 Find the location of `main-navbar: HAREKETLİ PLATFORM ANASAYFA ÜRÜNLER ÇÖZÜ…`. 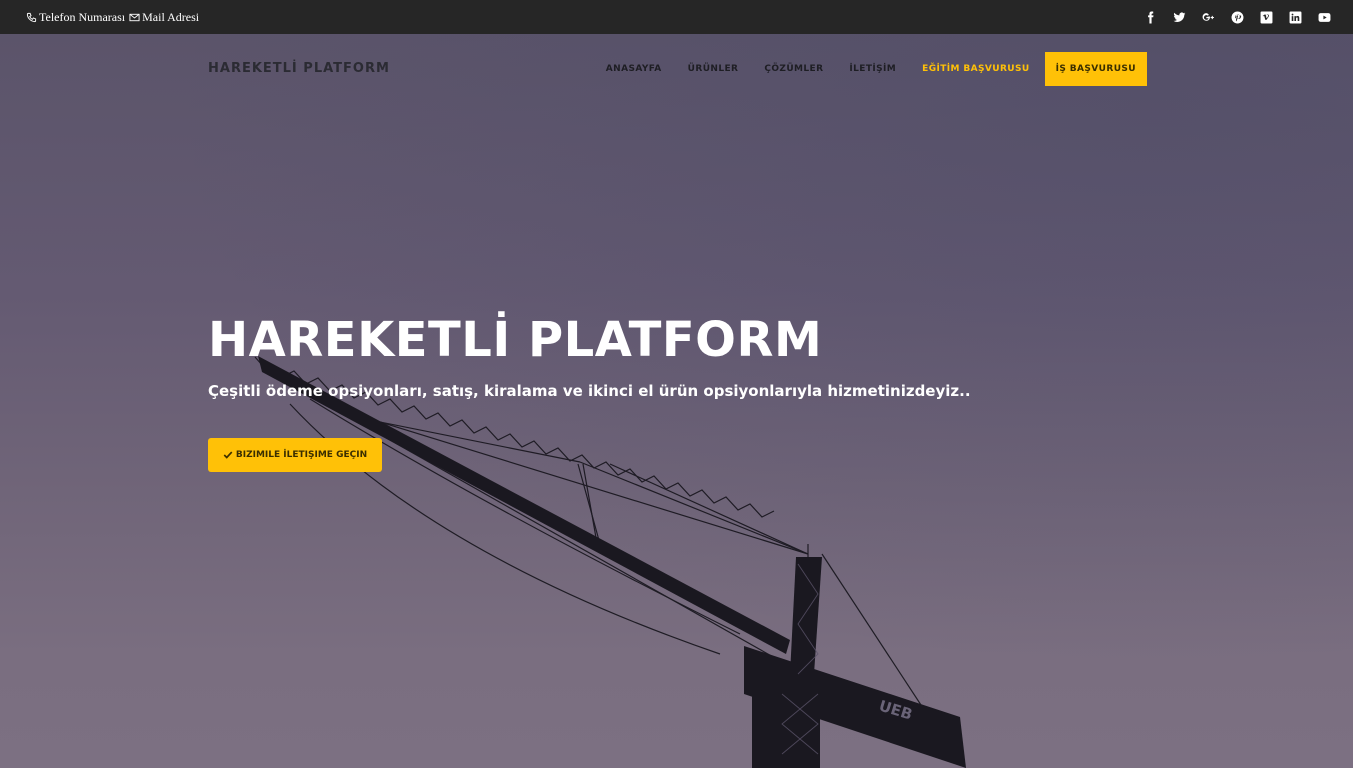

main-navbar: HAREKETLİ PLATFORM ANASAYFA ÜRÜNLER ÇÖZÜ… is located at coordinates (677, 68).